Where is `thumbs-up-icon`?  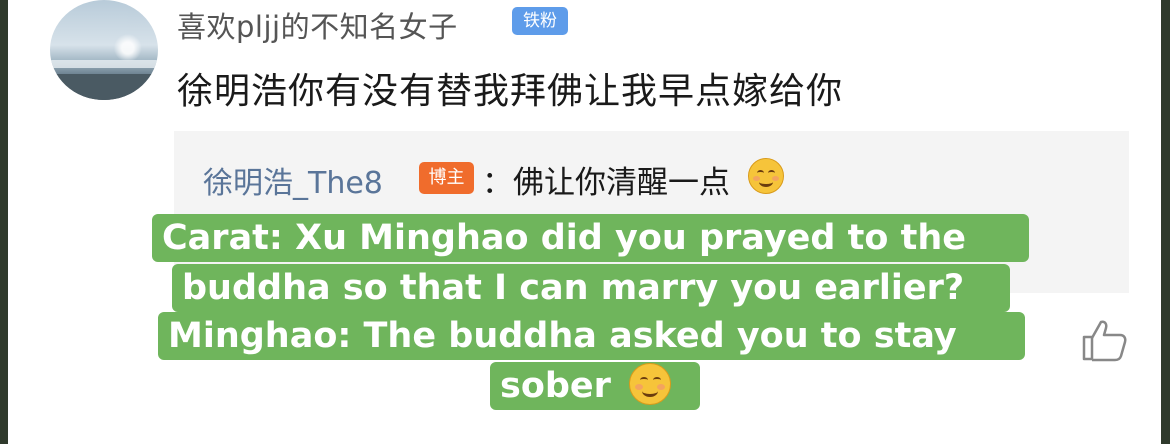
thumbs-up-icon is located at coordinates (1104, 340).